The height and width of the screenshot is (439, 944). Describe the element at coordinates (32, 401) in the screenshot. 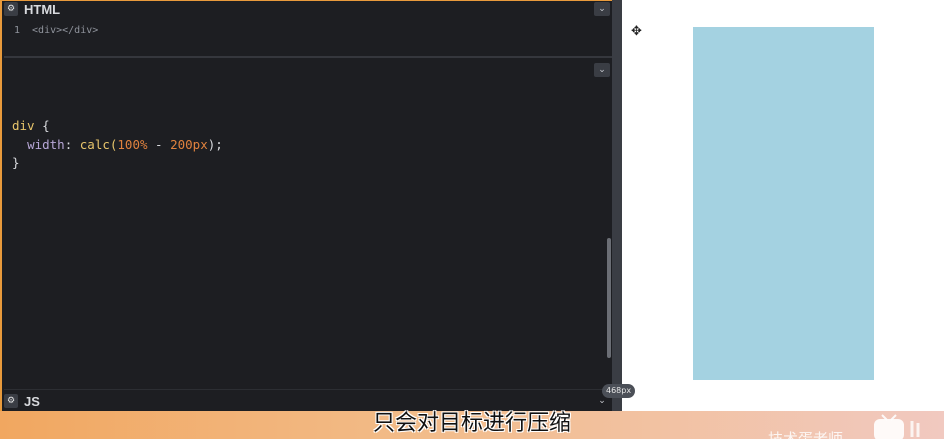

I see `js-panel-title: JS` at that location.